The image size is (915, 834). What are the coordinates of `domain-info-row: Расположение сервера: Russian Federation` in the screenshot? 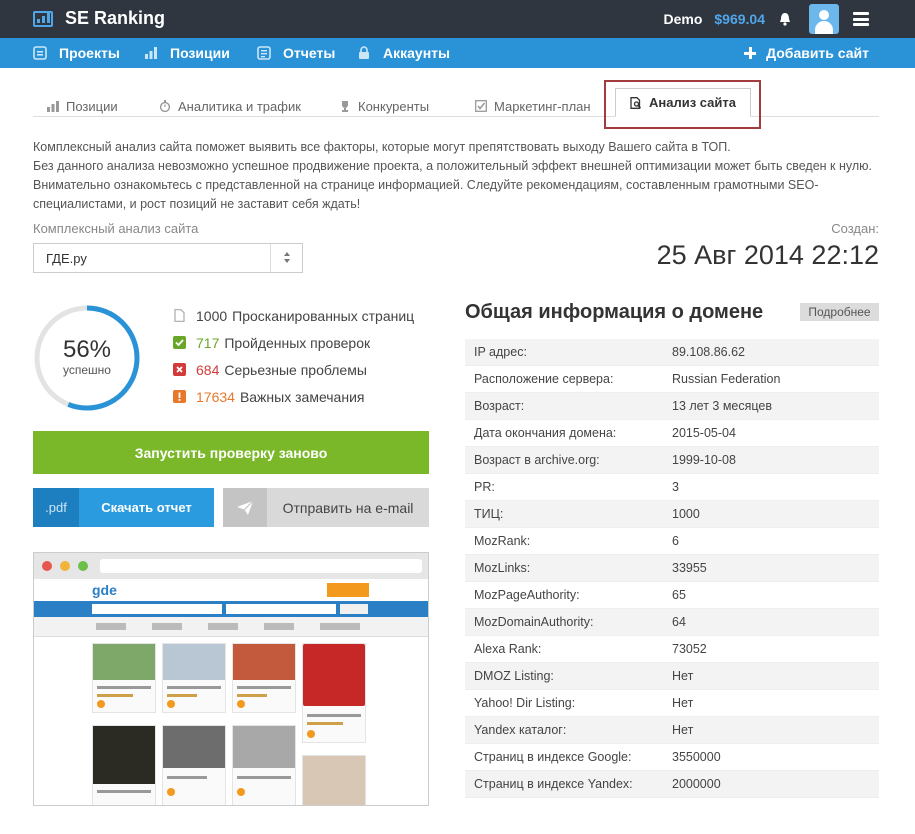 It's located at (672, 379).